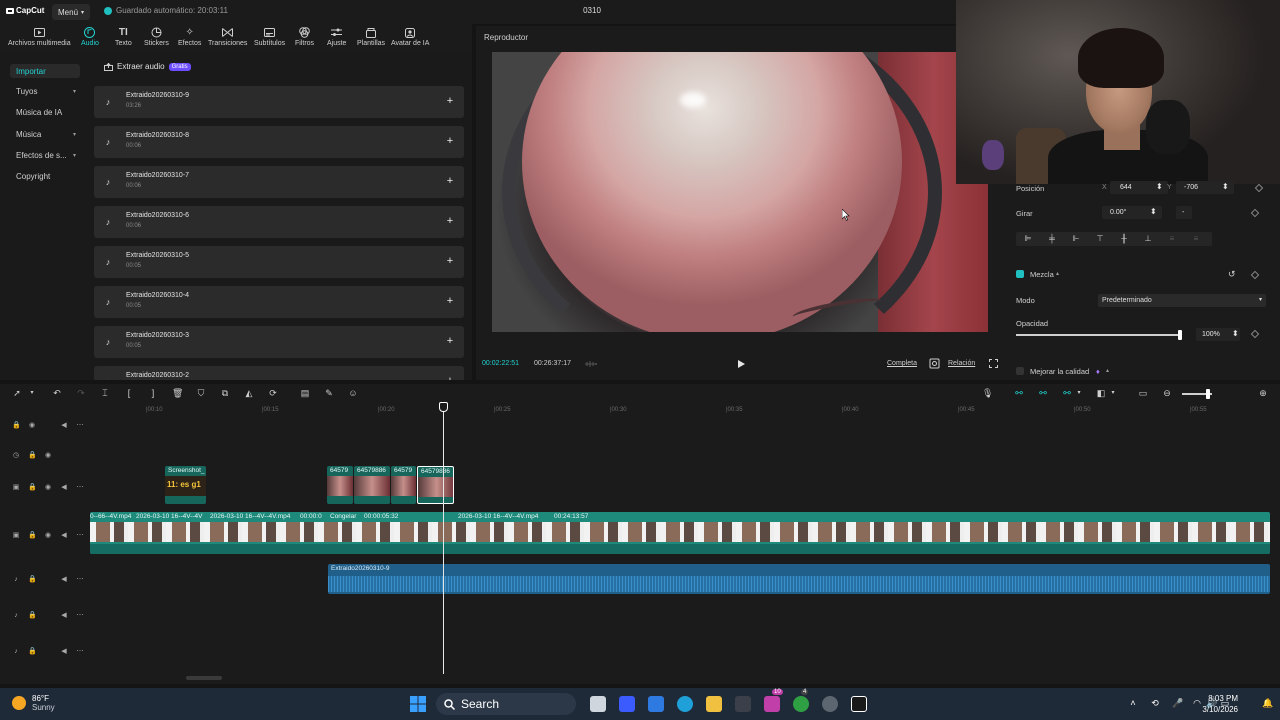 The height and width of the screenshot is (720, 1280). I want to click on sidebar-item-import: Importar, so click(45, 71).